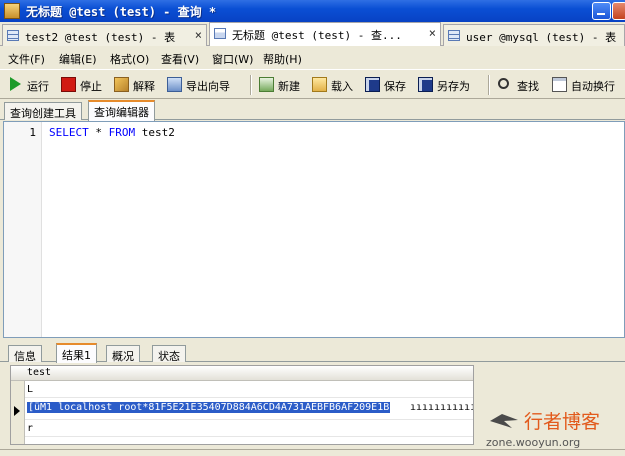 This screenshot has width=625, height=456. I want to click on find-button: 查找, so click(521, 85).